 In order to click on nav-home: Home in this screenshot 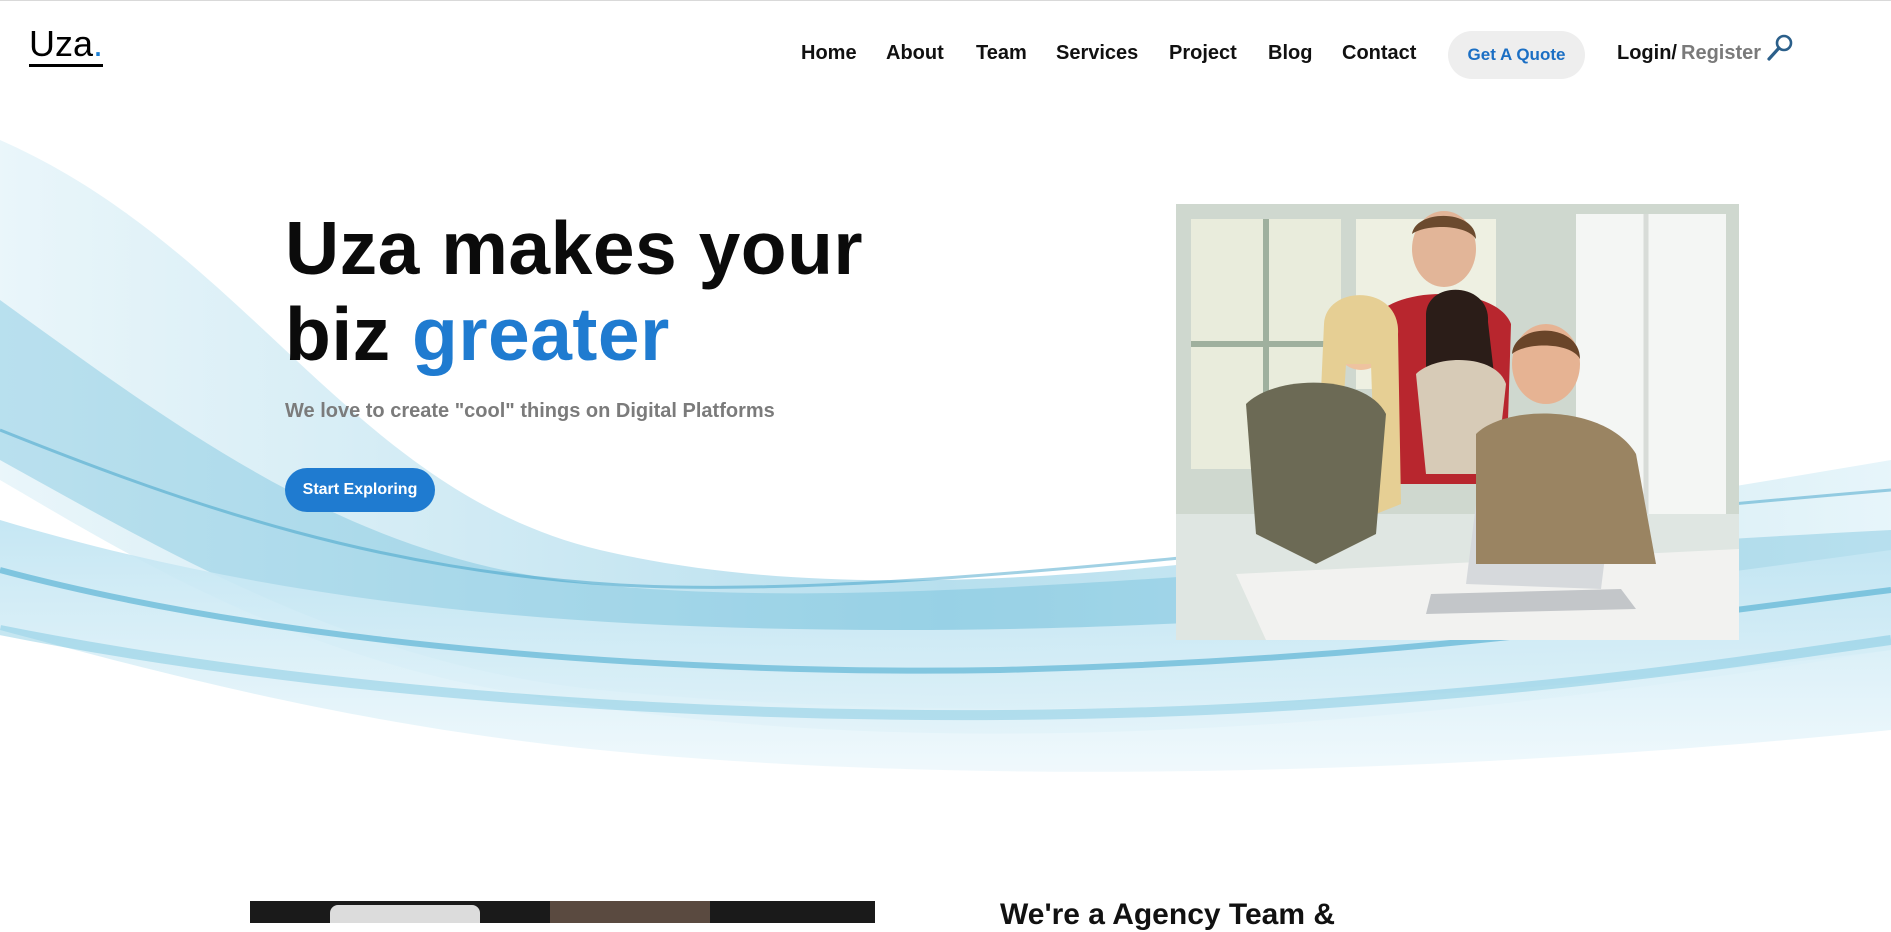, I will do `click(829, 53)`.